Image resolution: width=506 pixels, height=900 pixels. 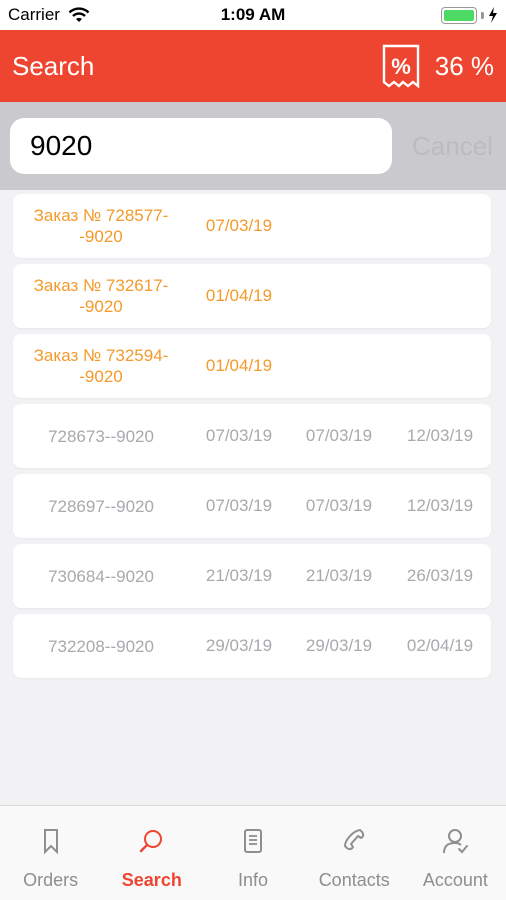 What do you see at coordinates (53, 65) in the screenshot?
I see `page-title: Search` at bounding box center [53, 65].